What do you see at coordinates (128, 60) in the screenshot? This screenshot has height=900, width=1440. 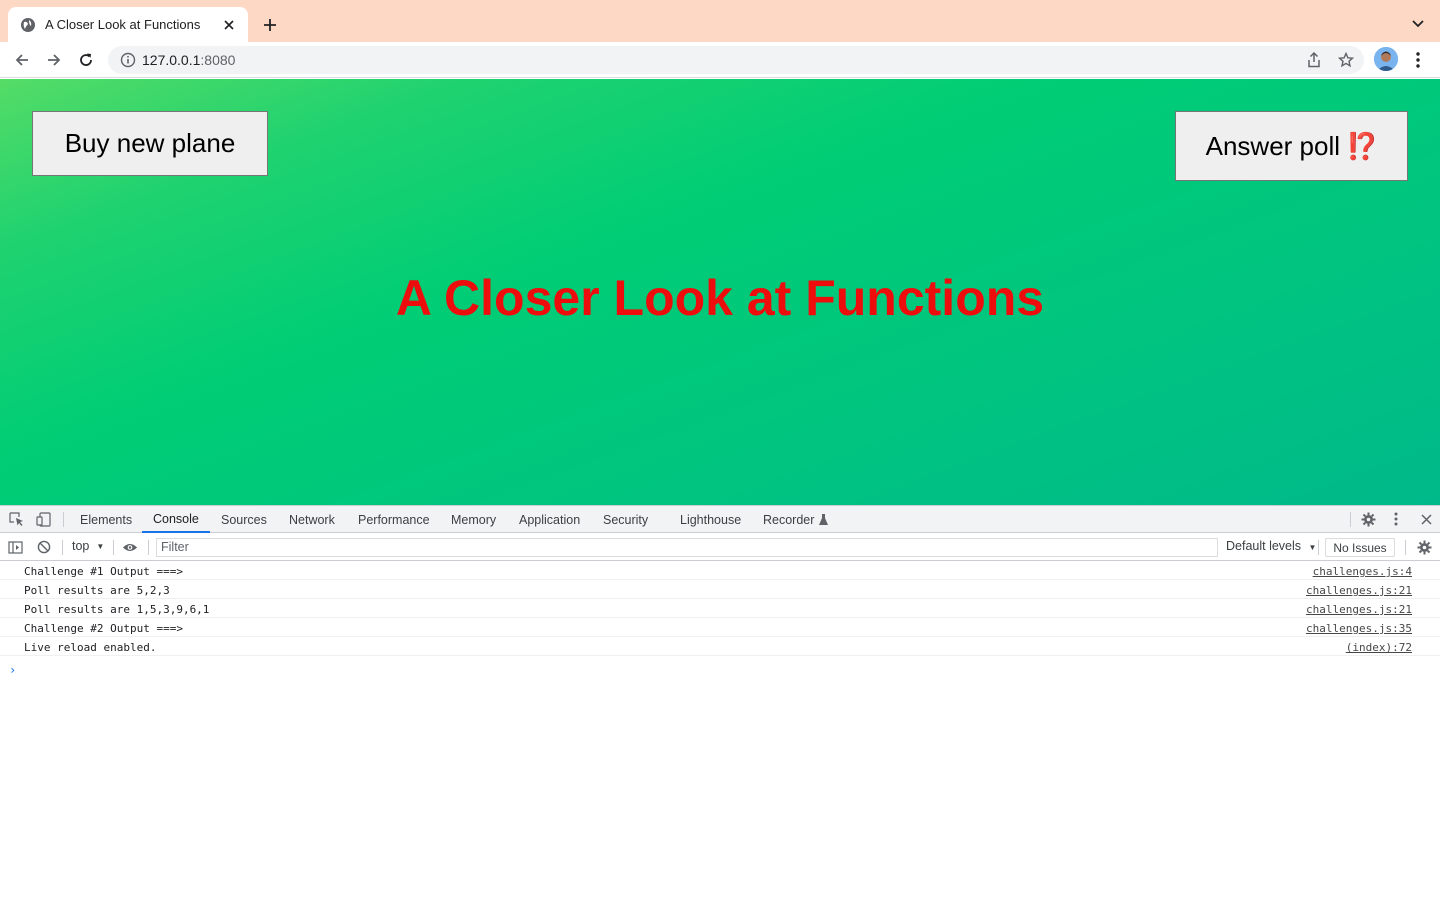 I see `site-info-icon` at bounding box center [128, 60].